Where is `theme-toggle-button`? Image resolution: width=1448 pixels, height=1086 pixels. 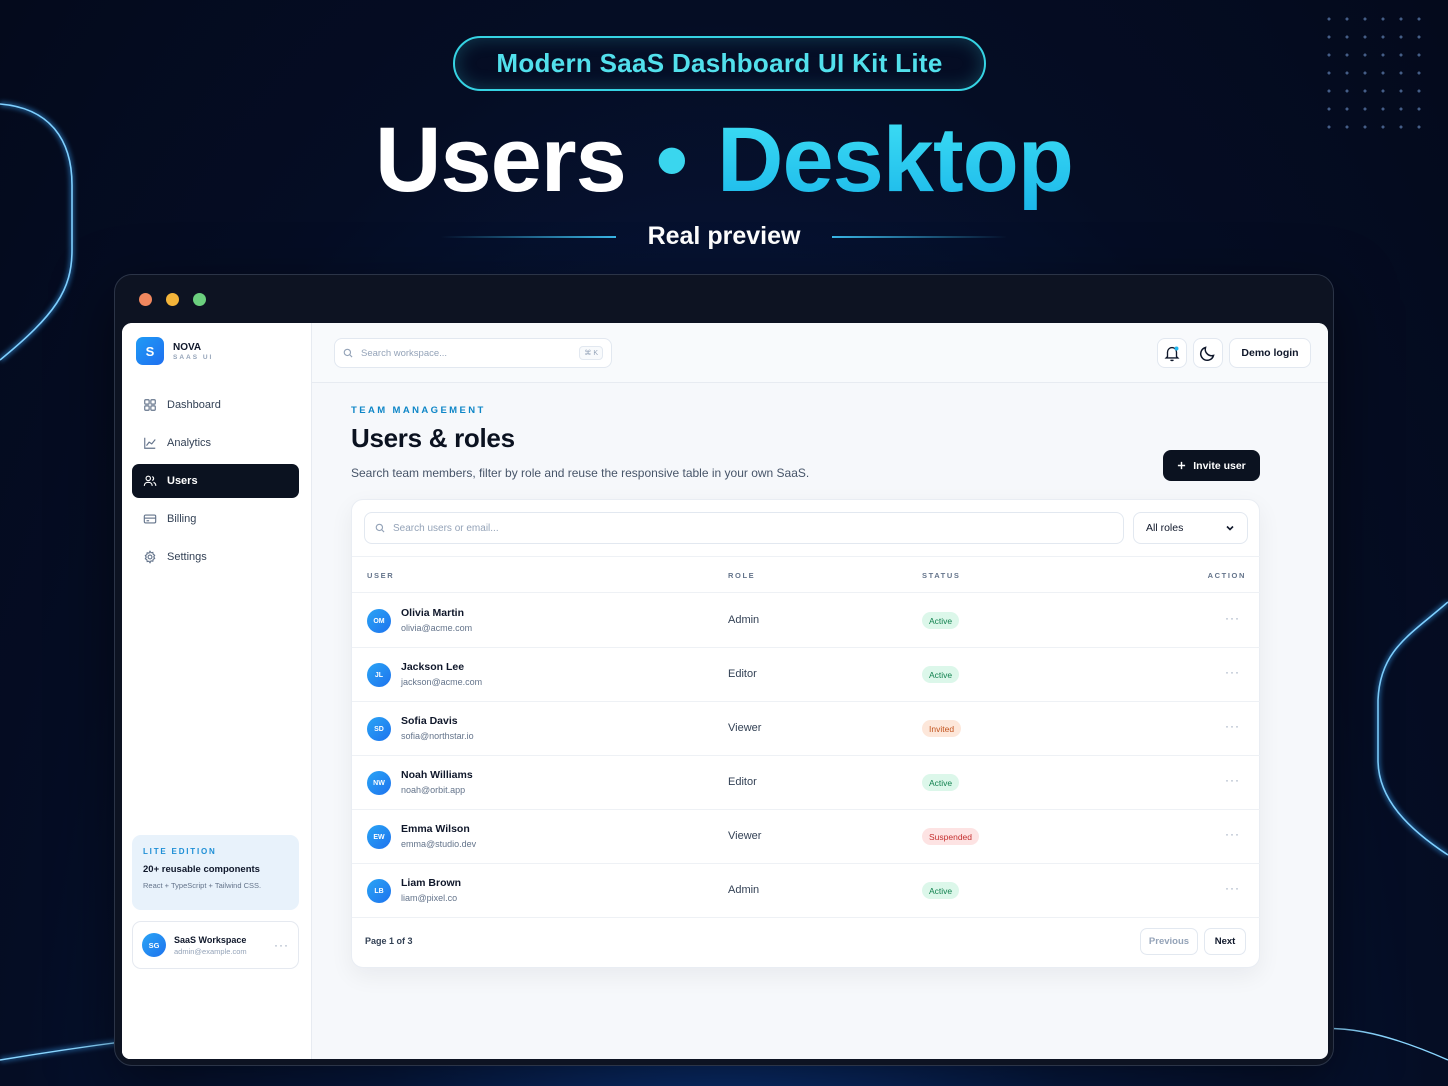 theme-toggle-button is located at coordinates (1208, 353).